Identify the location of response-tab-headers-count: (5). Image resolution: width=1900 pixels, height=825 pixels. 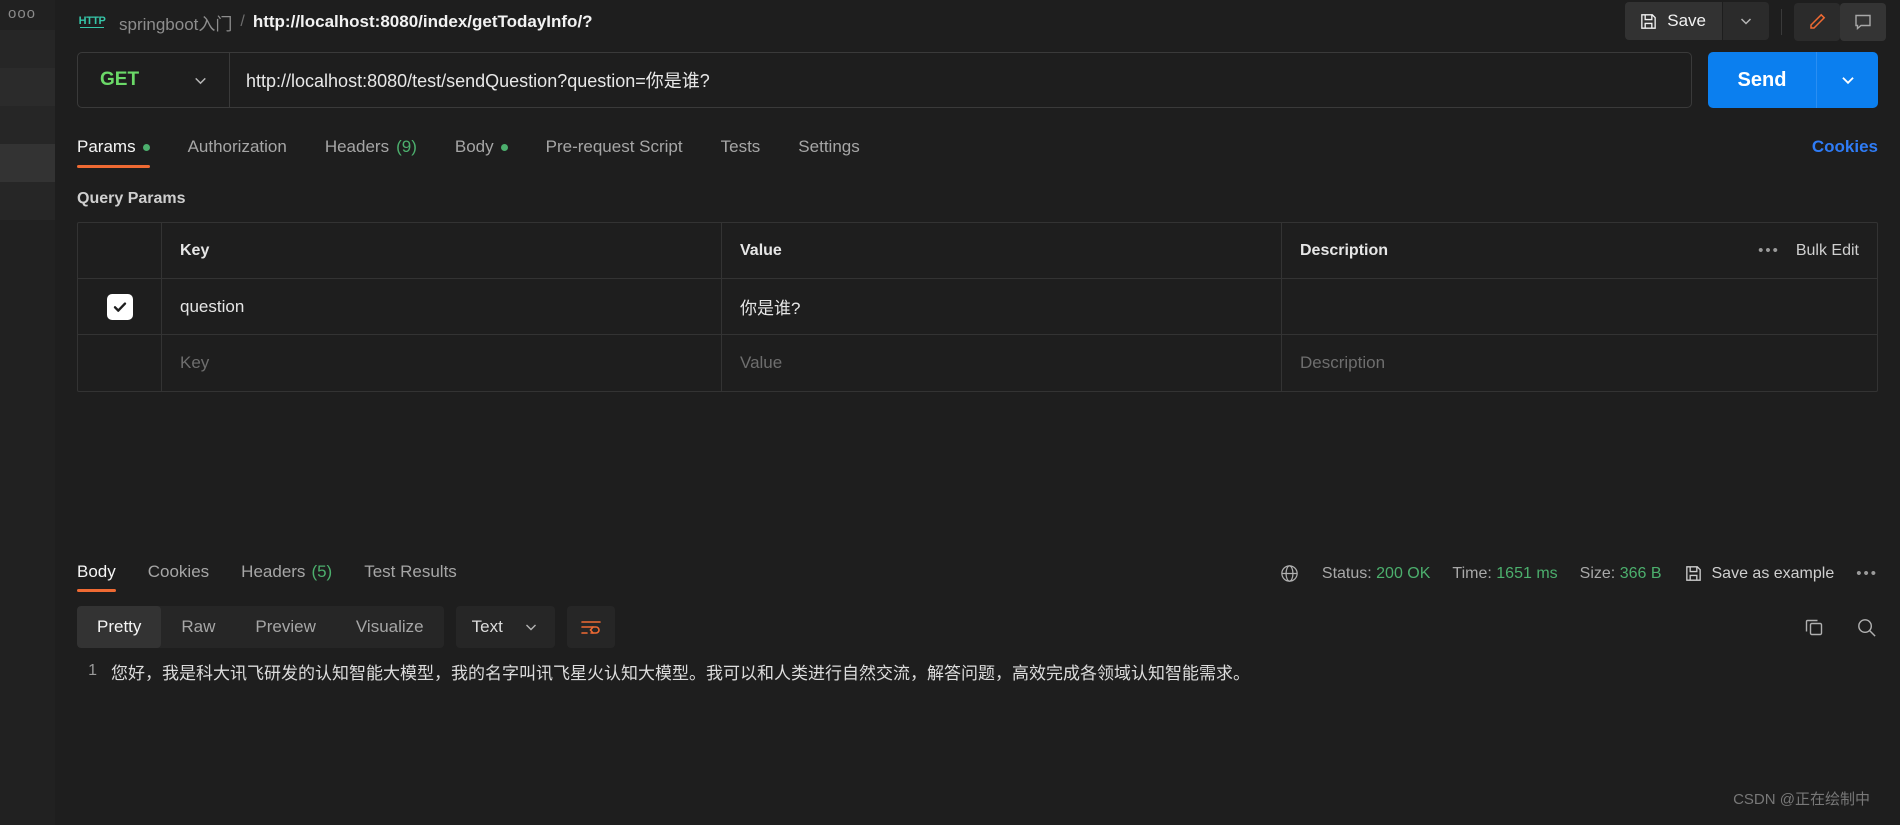
(322, 571).